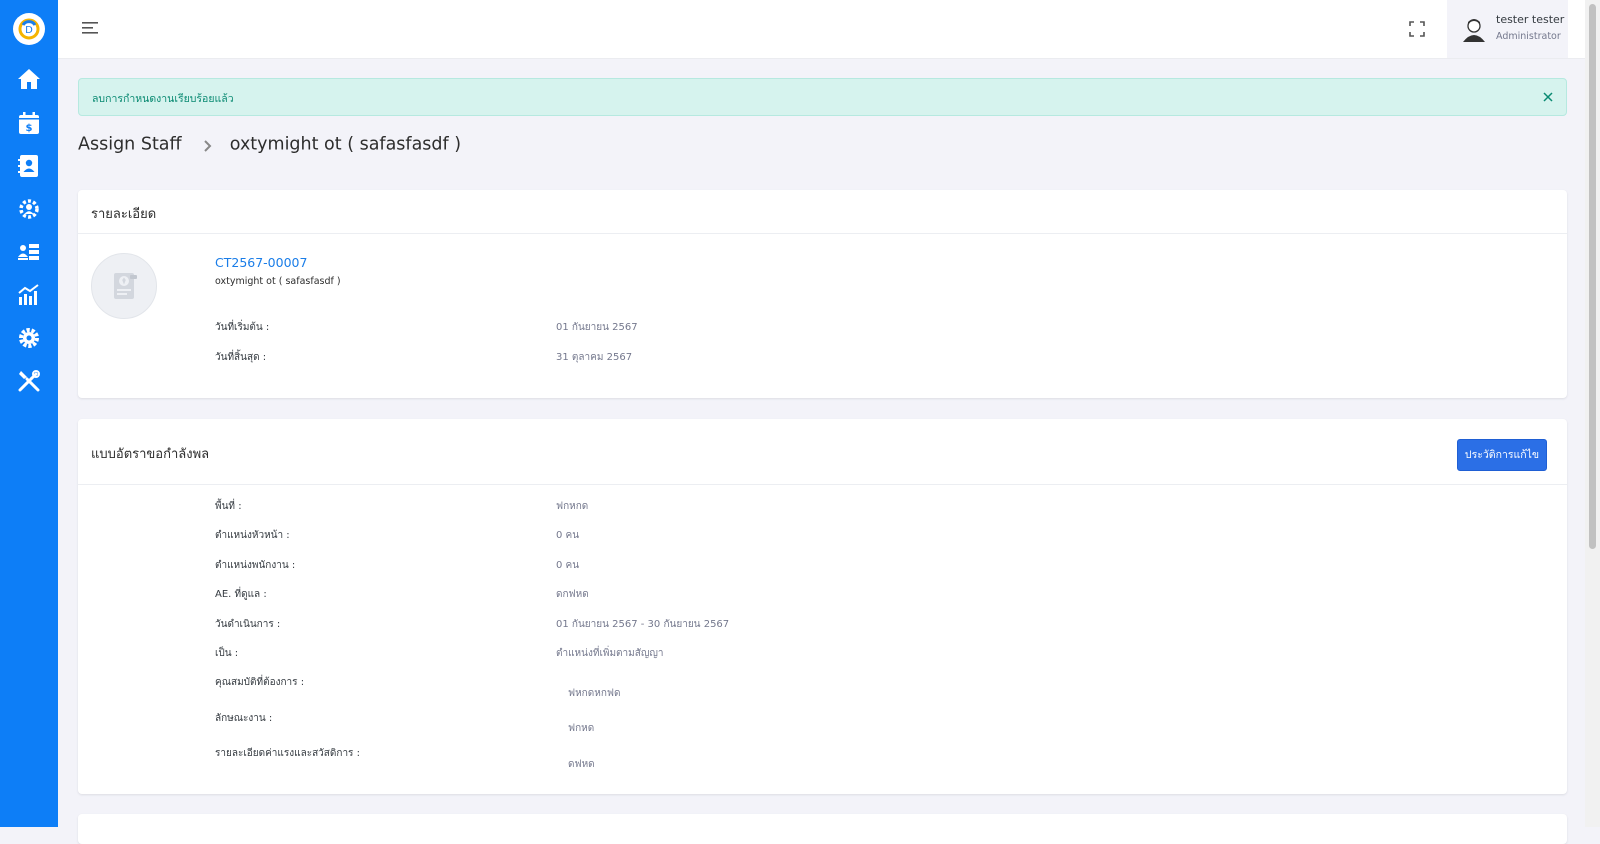 The height and width of the screenshot is (844, 1600). What do you see at coordinates (29, 252) in the screenshot?
I see `staff-list-icon` at bounding box center [29, 252].